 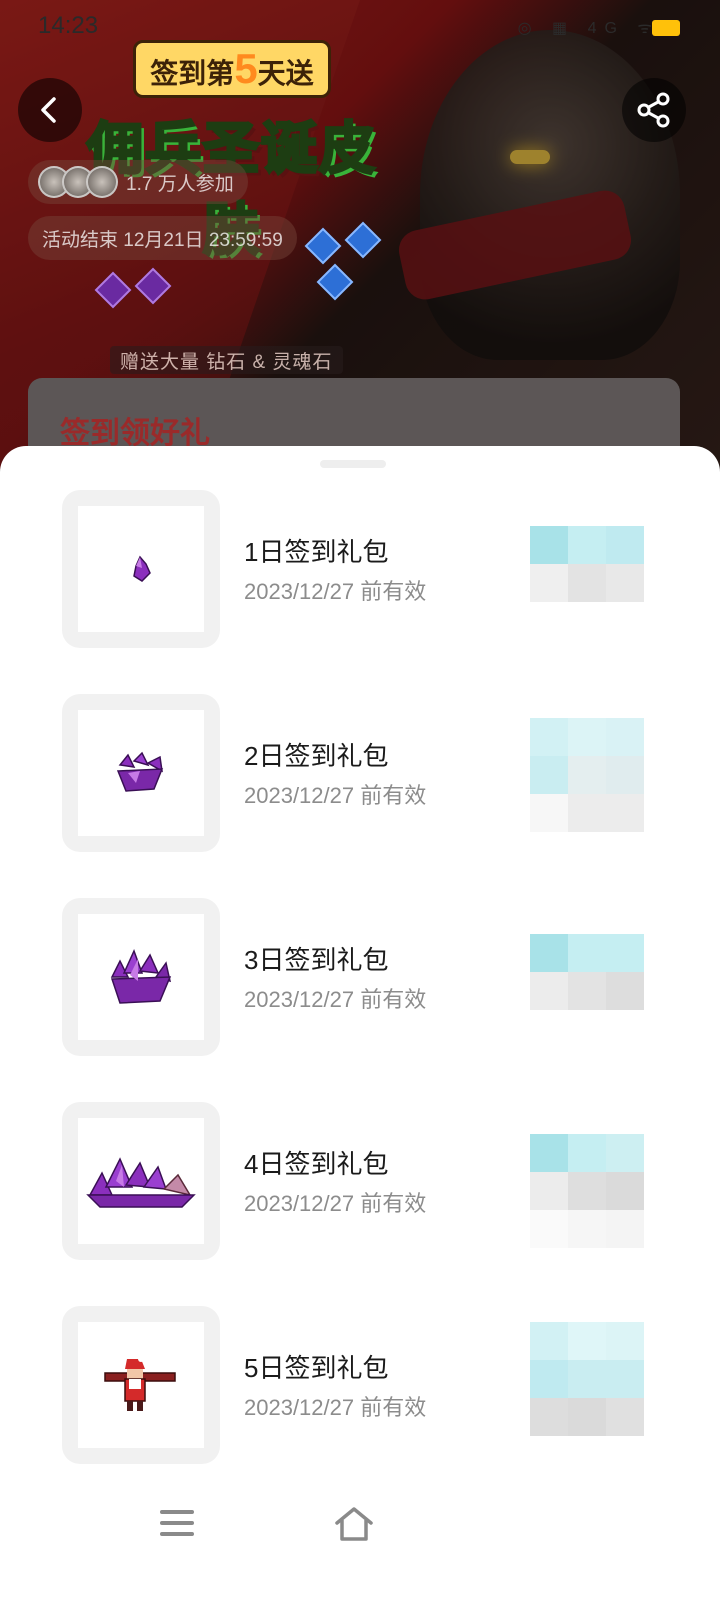 I want to click on large-purple-crystal-icon, so click(x=141, y=976).